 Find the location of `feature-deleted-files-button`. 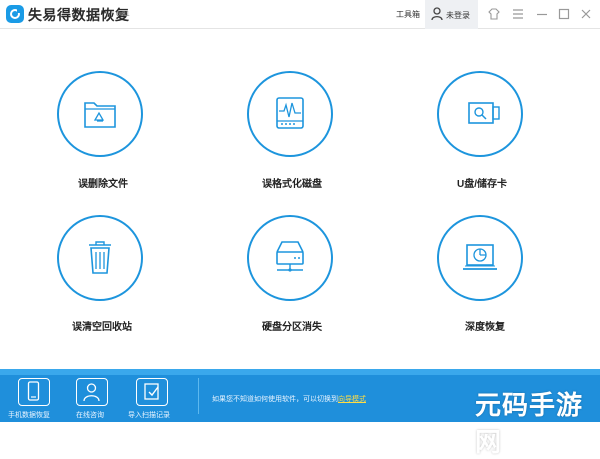

feature-deleted-files-button is located at coordinates (100, 114).